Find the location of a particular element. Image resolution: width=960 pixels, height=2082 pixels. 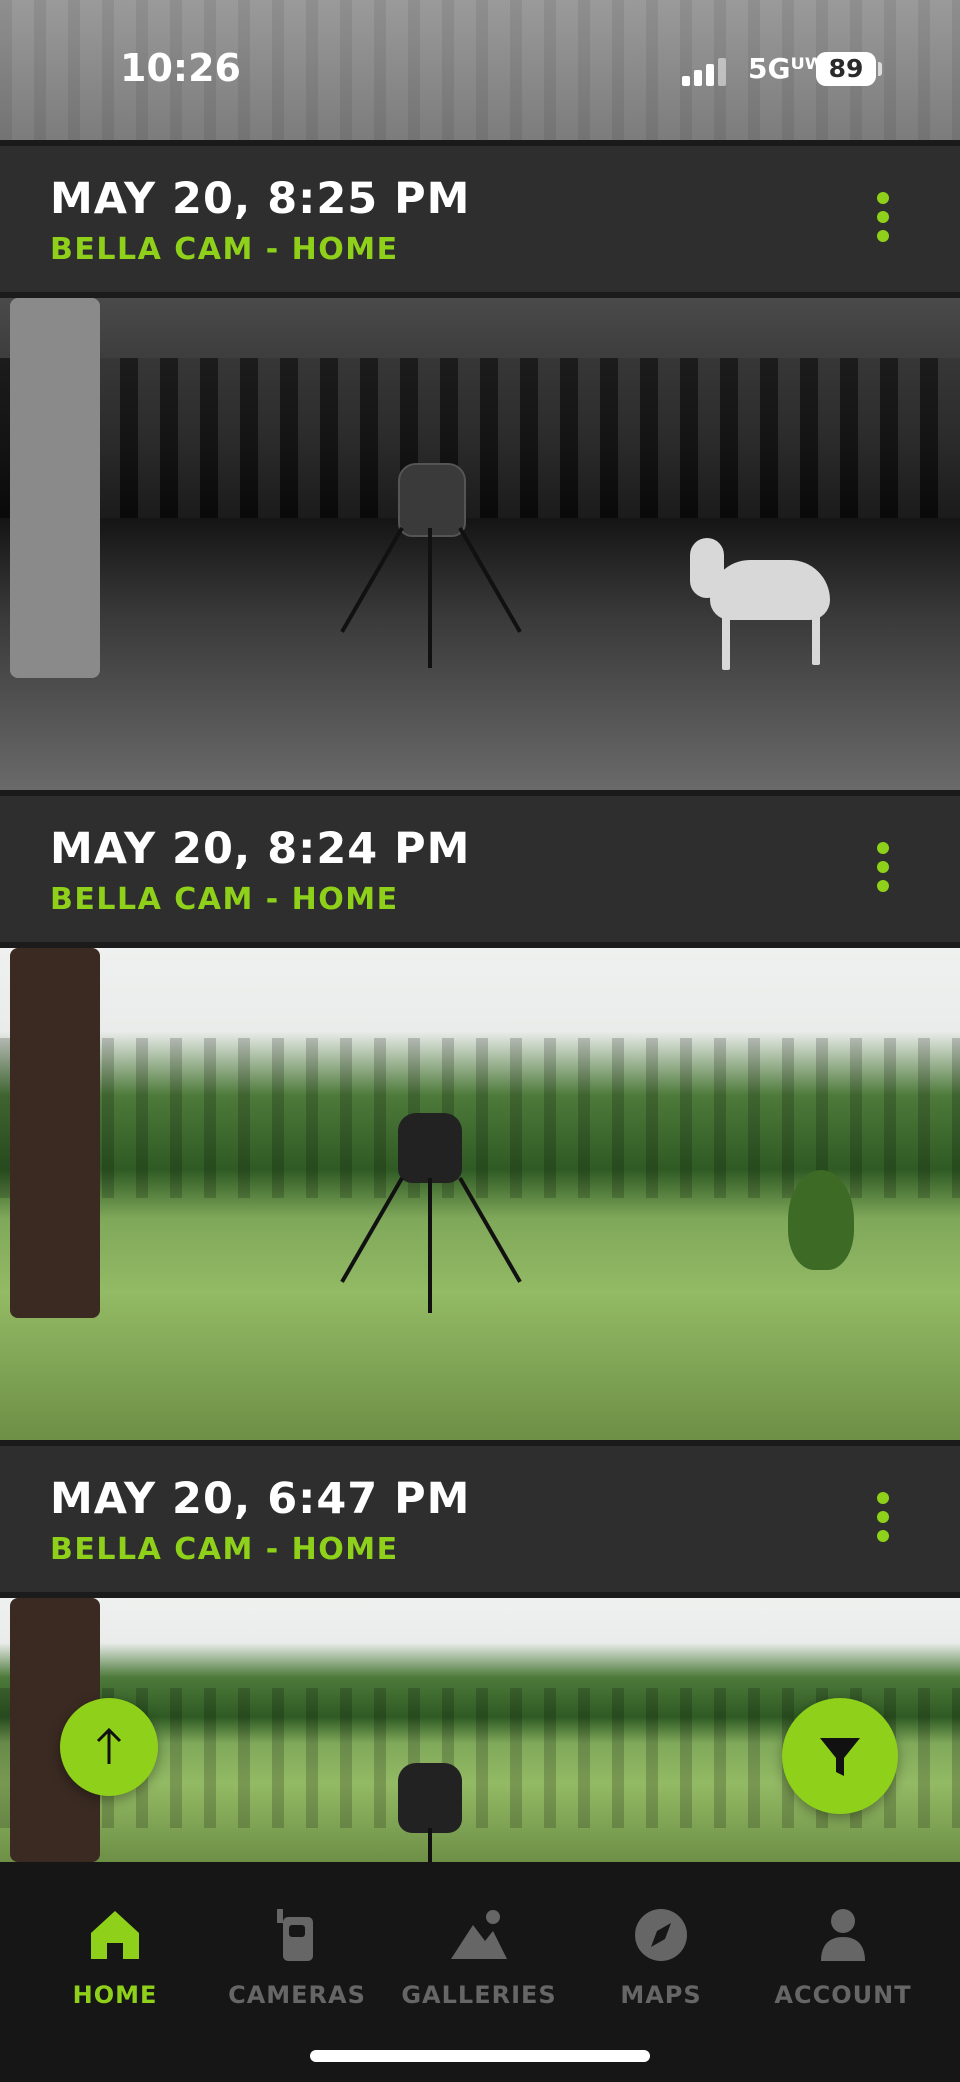

home-indicator is located at coordinates (480, 2056).